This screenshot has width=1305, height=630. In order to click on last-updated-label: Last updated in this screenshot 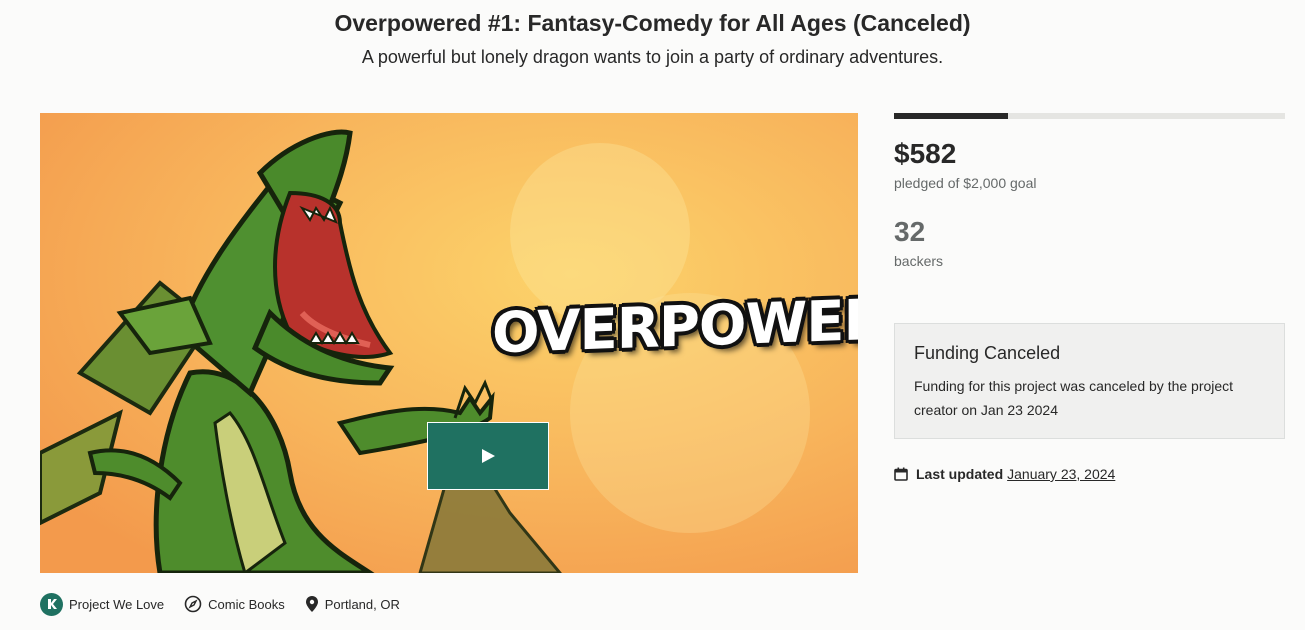, I will do `click(960, 474)`.